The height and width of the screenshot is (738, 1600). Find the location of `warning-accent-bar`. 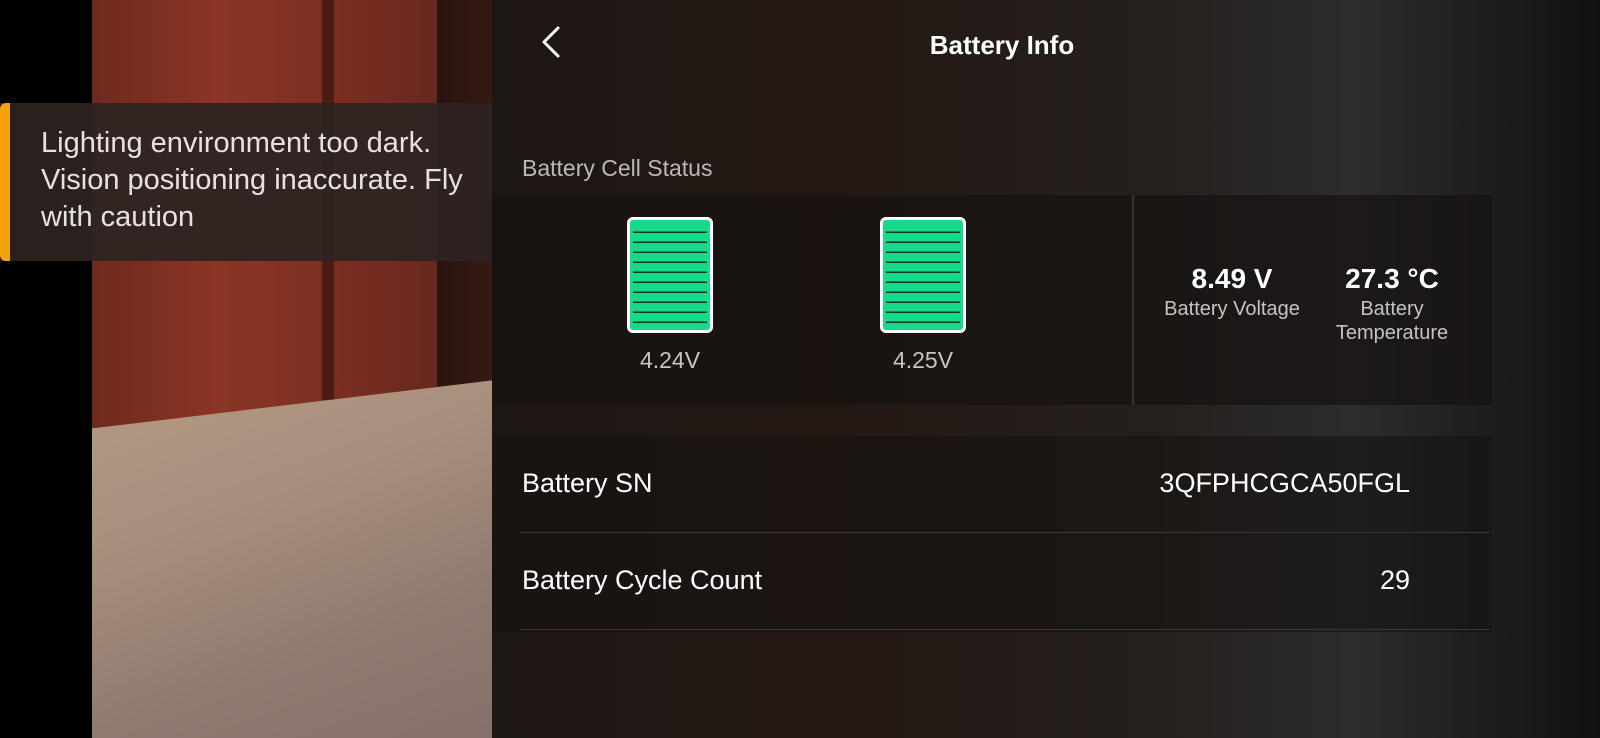

warning-accent-bar is located at coordinates (5, 182).